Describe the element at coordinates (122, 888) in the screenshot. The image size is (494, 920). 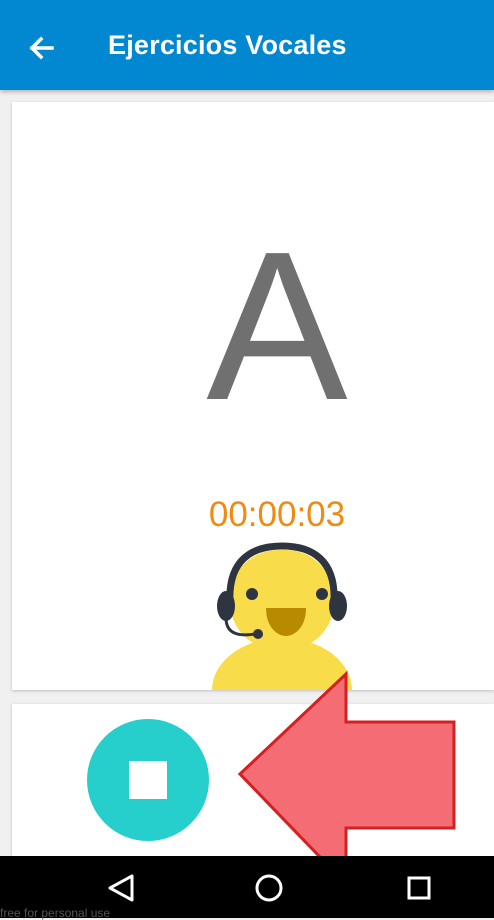
I see `nav-back-icon` at that location.